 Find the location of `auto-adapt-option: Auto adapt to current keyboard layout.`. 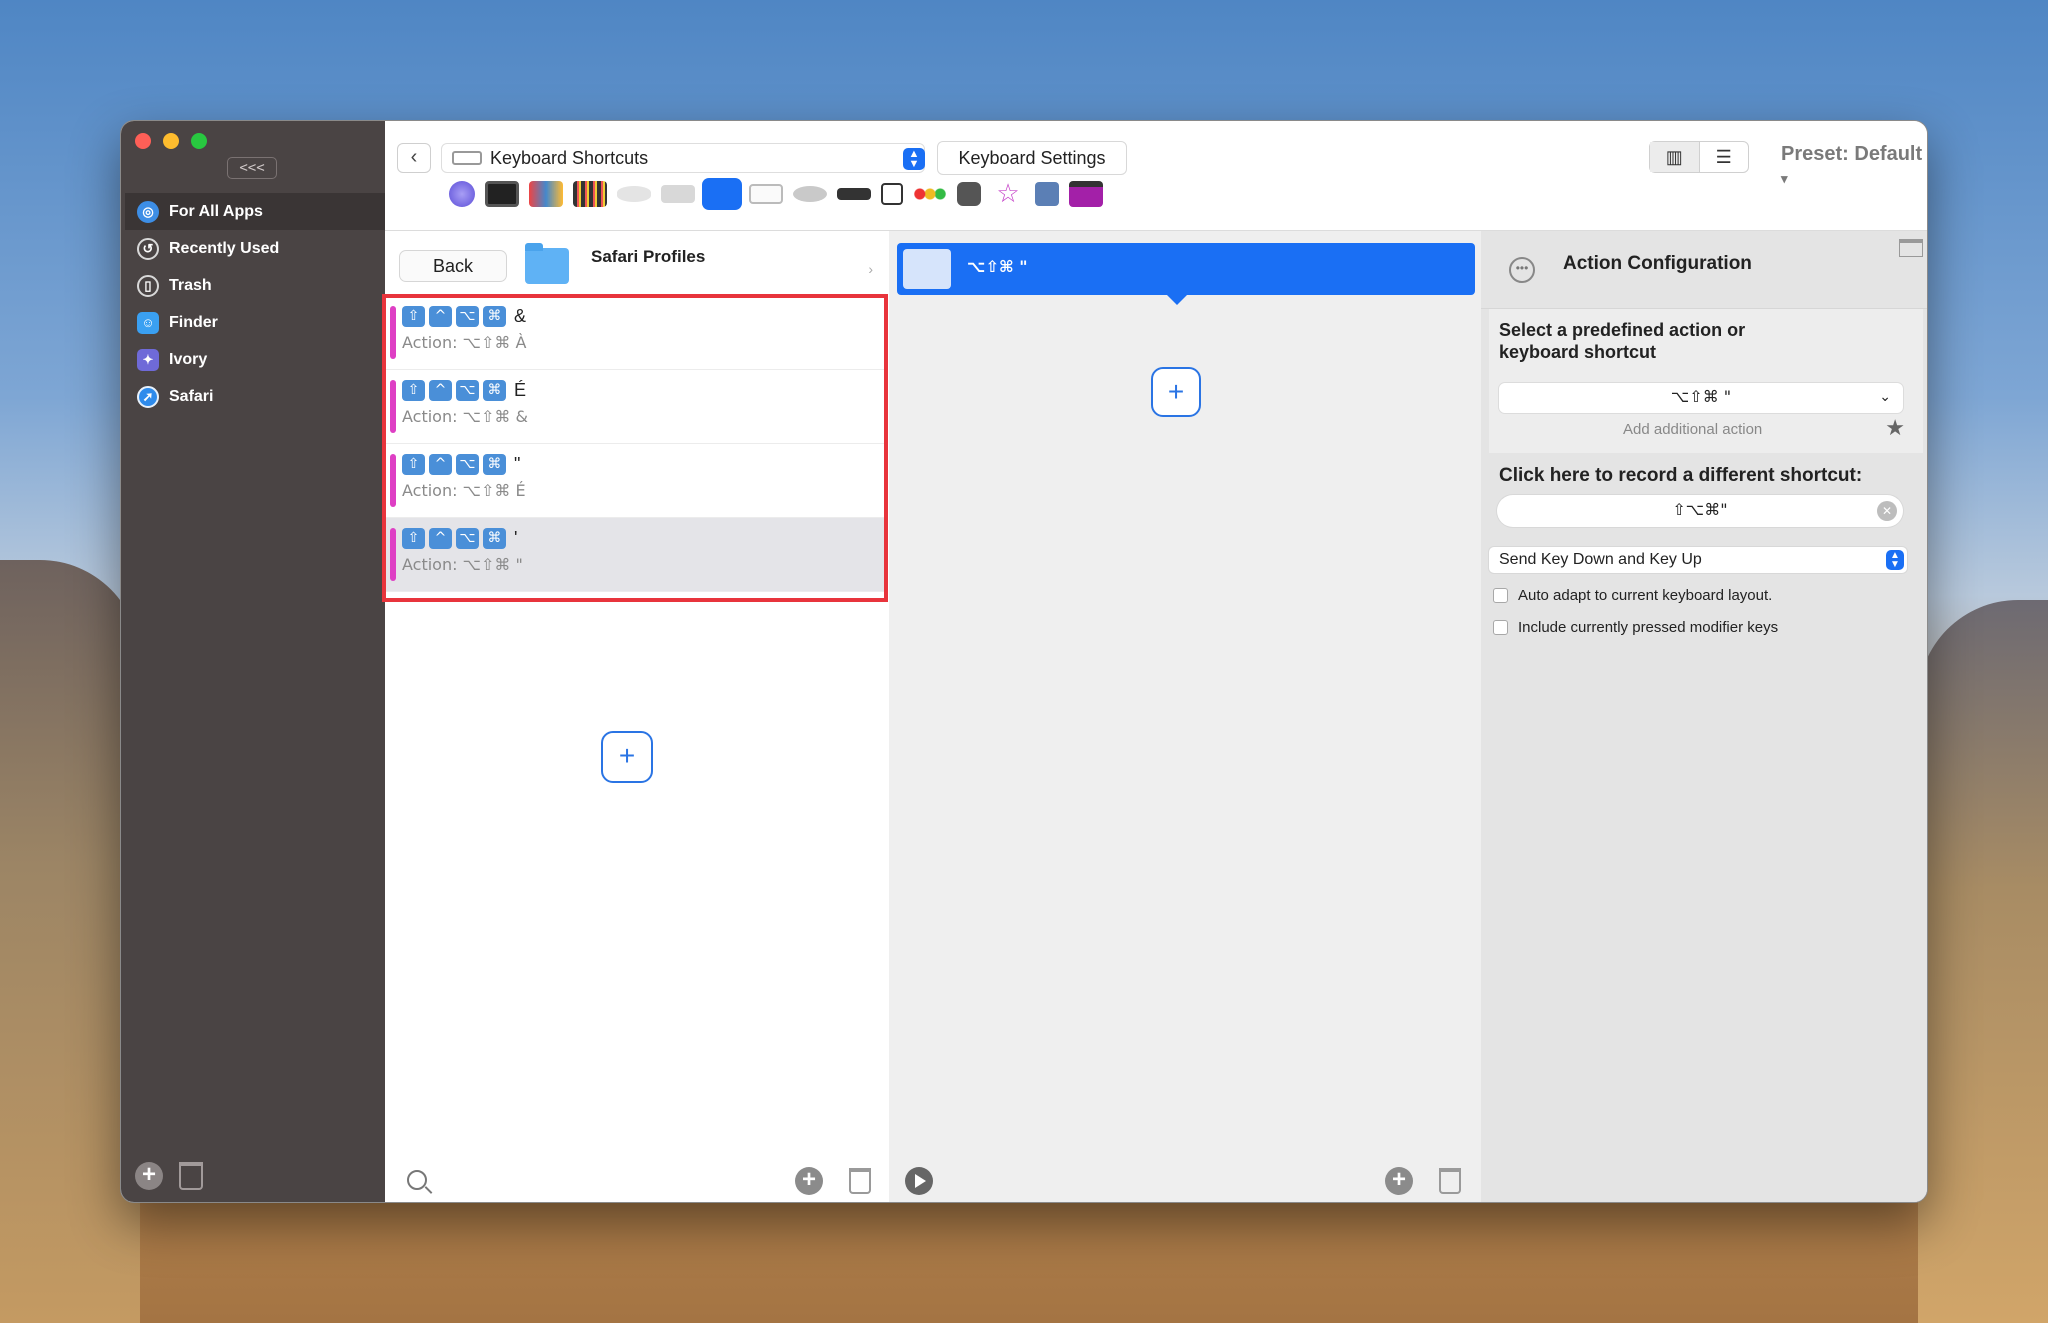

auto-adapt-option: Auto adapt to current keyboard layout. is located at coordinates (1632, 595).